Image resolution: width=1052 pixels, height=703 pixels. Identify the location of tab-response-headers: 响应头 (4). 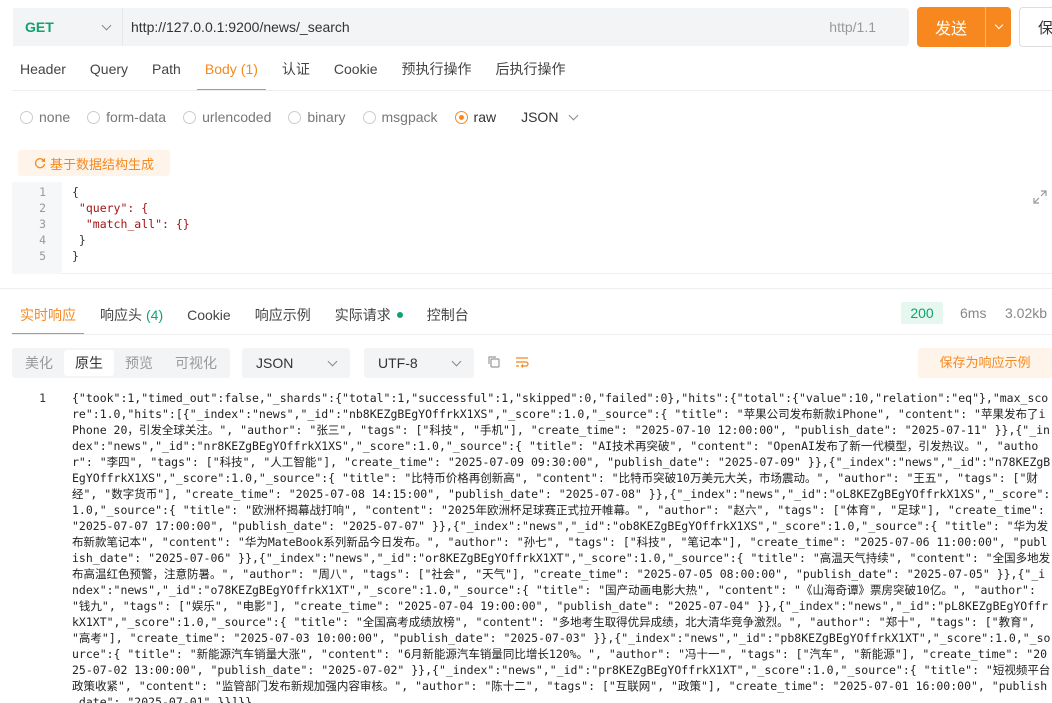
(131, 315).